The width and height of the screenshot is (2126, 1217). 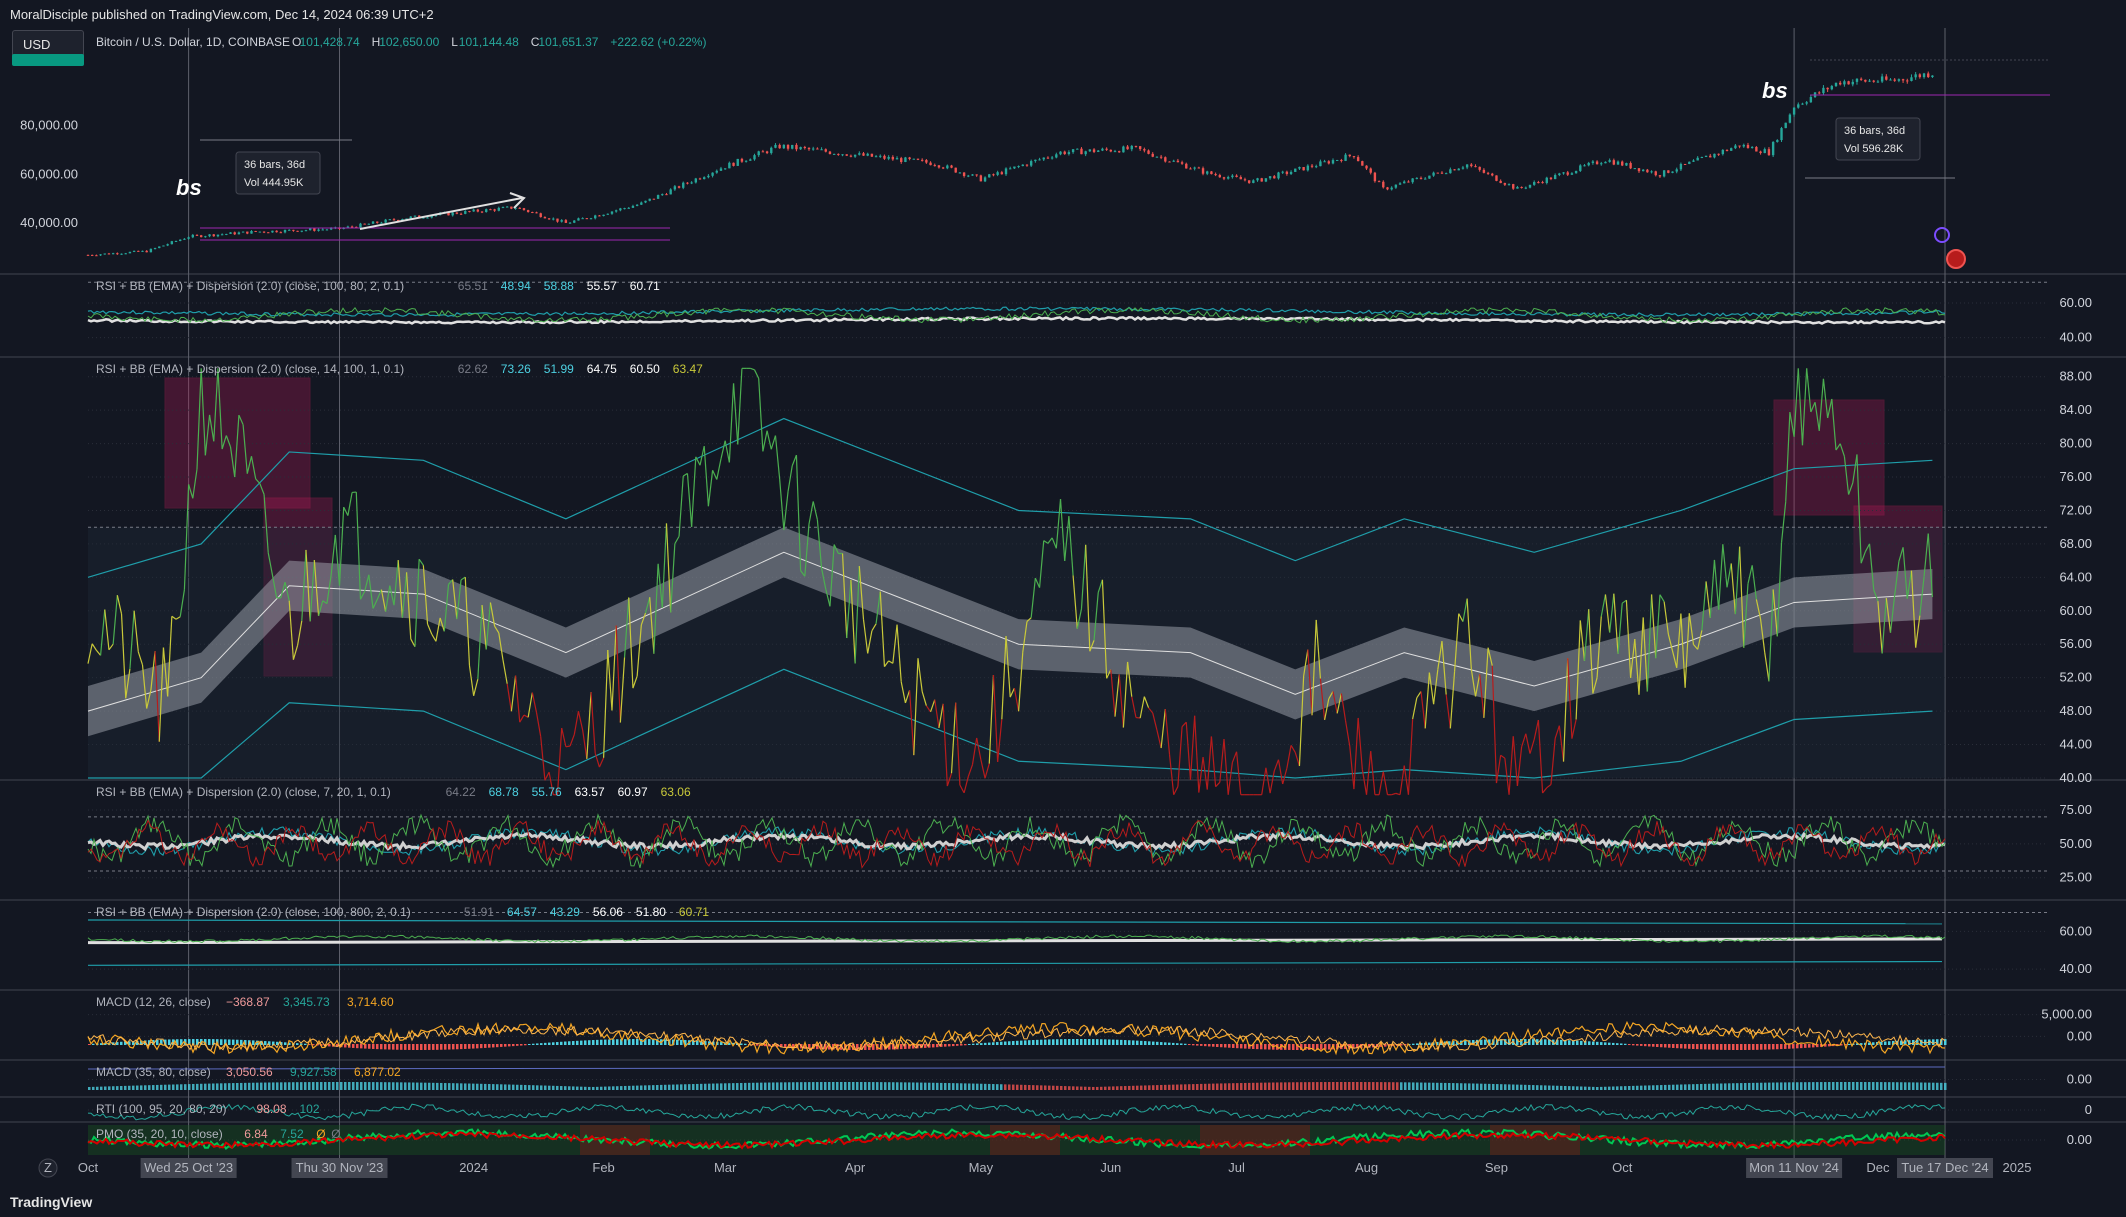 I want to click on indicator-tick-label: 40.00, so click(x=2075, y=337).